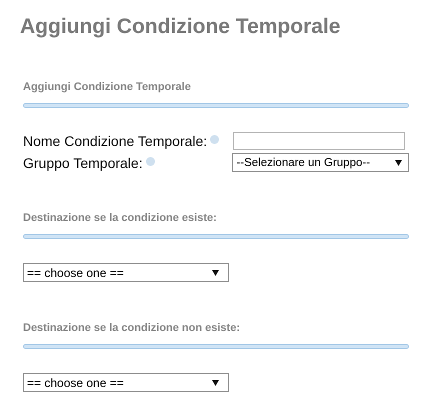 Image resolution: width=433 pixels, height=405 pixels. Describe the element at coordinates (83, 162) in the screenshot. I see `field-label: Gruppo Temporale:` at that location.